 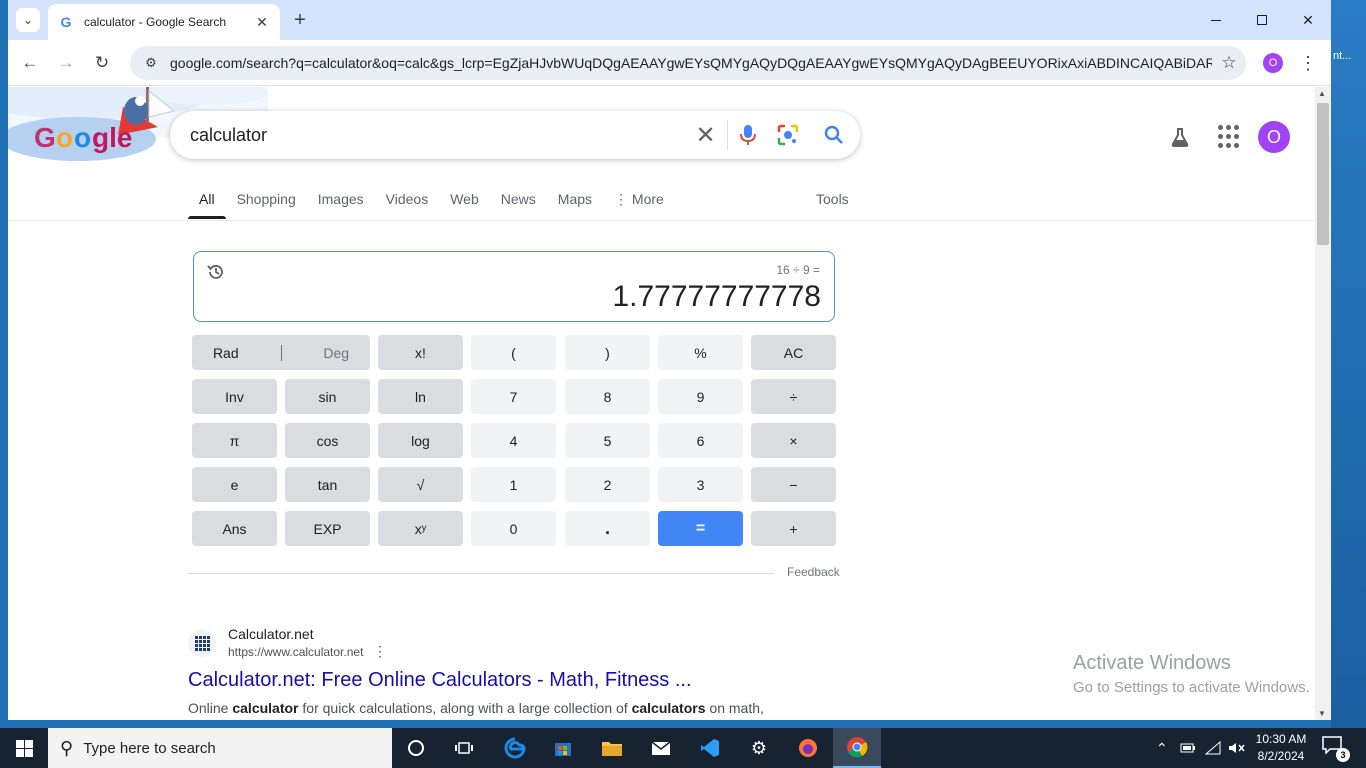 I want to click on digit-7-key: 7, so click(x=513, y=396).